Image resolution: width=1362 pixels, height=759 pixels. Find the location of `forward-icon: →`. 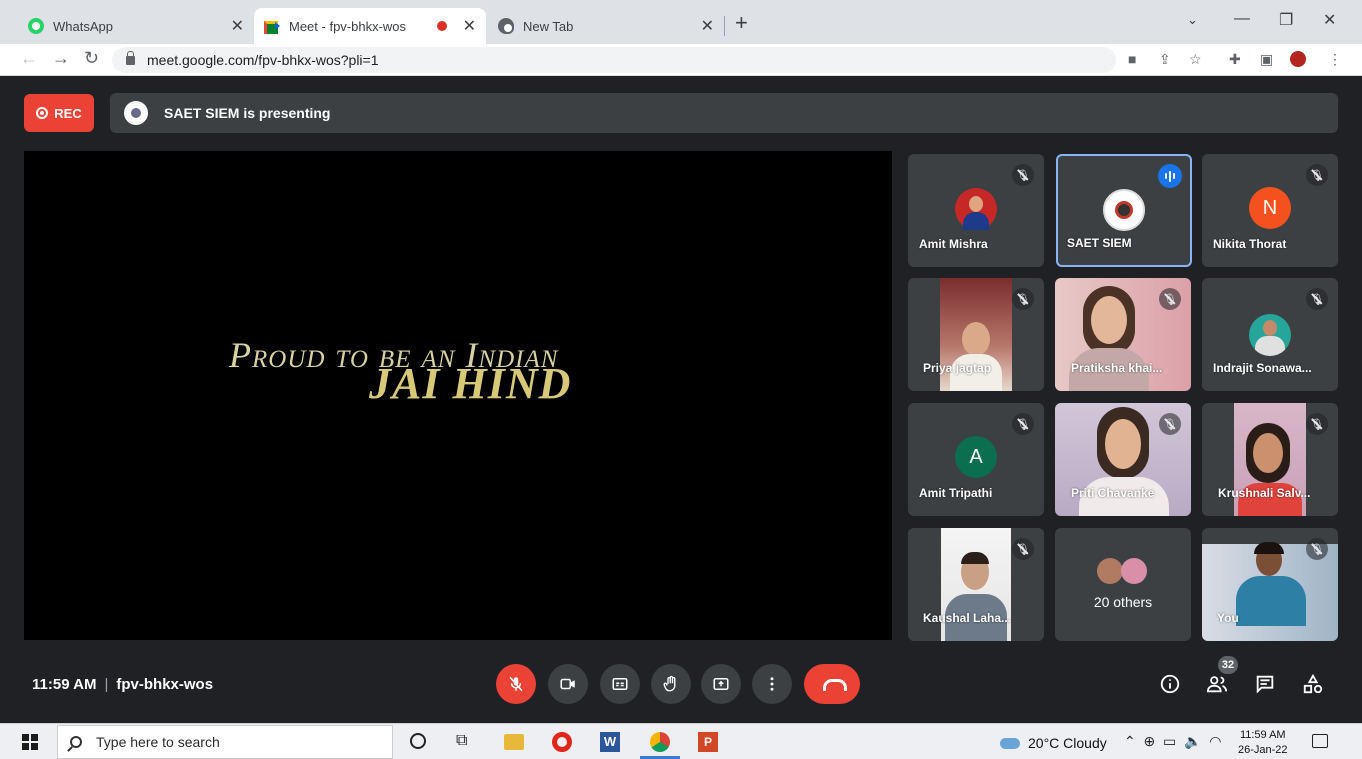

forward-icon: → is located at coordinates (61, 58).